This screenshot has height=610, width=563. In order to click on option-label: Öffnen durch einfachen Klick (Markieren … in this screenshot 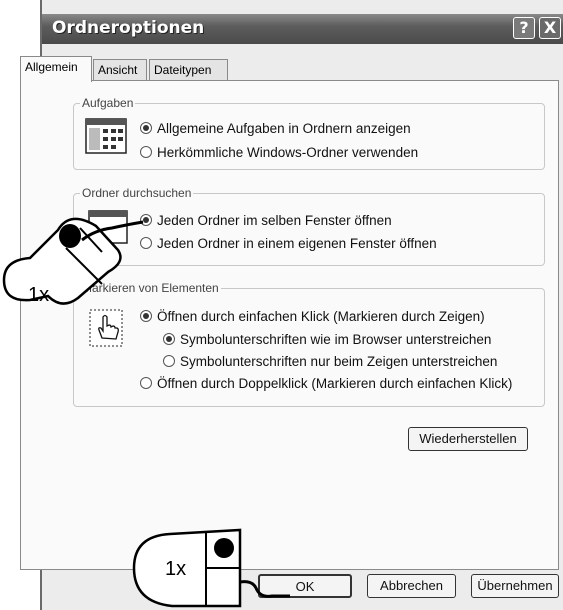, I will do `click(321, 316)`.